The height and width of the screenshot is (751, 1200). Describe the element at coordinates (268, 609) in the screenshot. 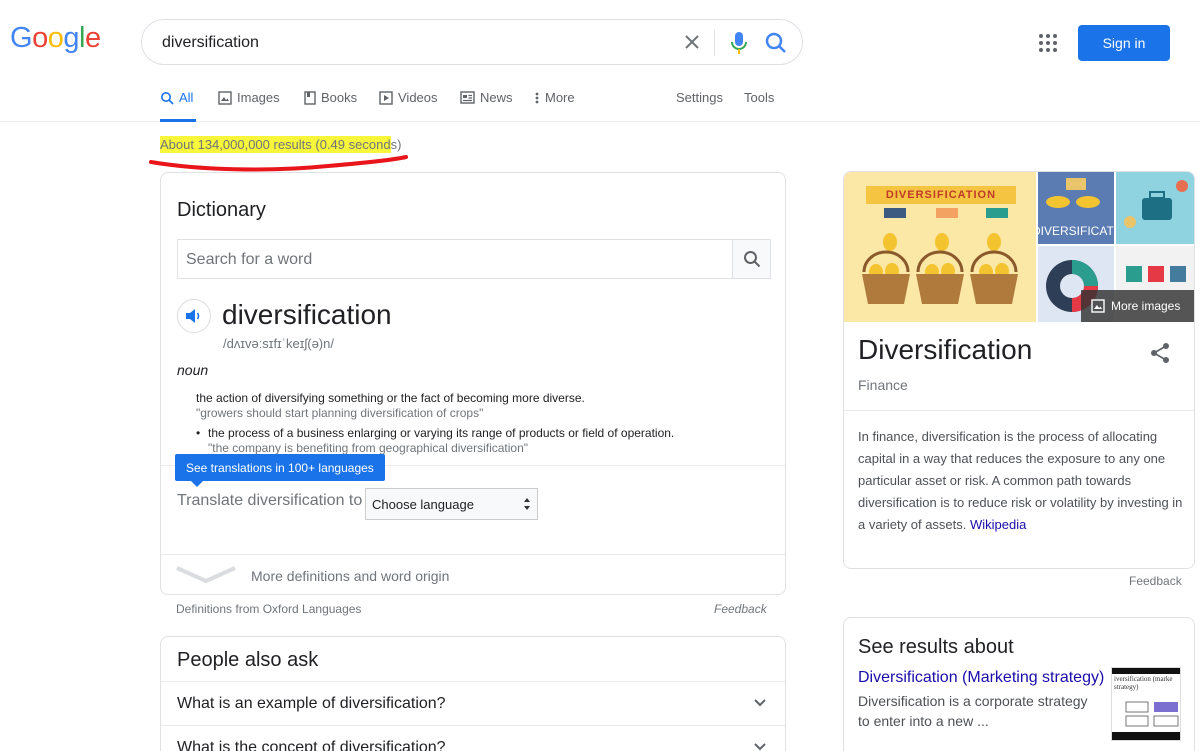

I see `dictionary-source: Definitions from Oxford Languages` at that location.